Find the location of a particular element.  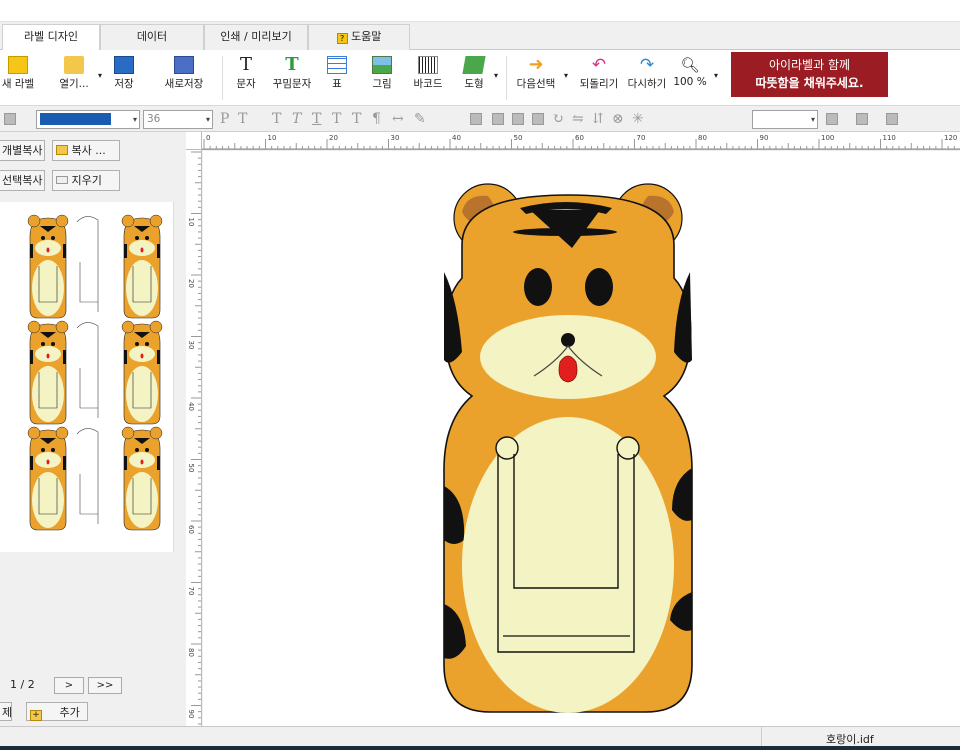

promo-banner: 아이라벨과 함께 따뜻함을 채워주세요. is located at coordinates (809, 74).